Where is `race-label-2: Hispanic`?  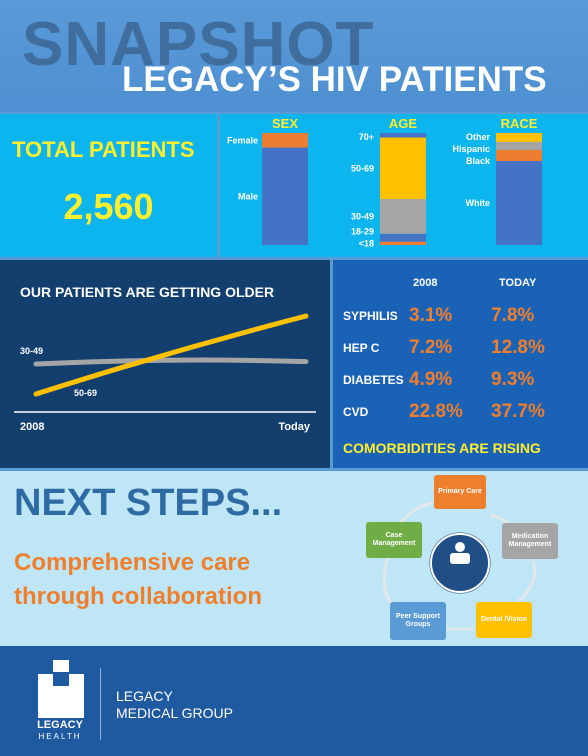 race-label-2: Hispanic is located at coordinates (471, 149).